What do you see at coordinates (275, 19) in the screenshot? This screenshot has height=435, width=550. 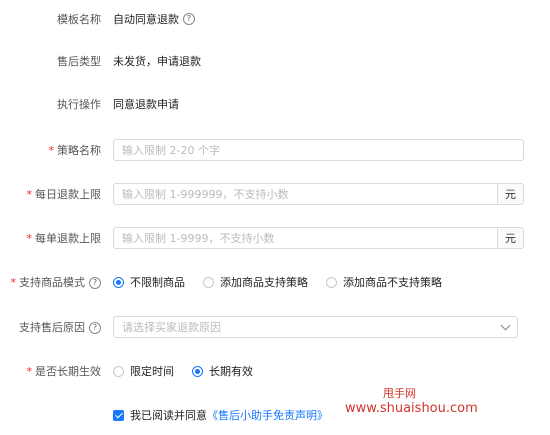 I see `template-row: 模板名称 自动同意退款 ?` at bounding box center [275, 19].